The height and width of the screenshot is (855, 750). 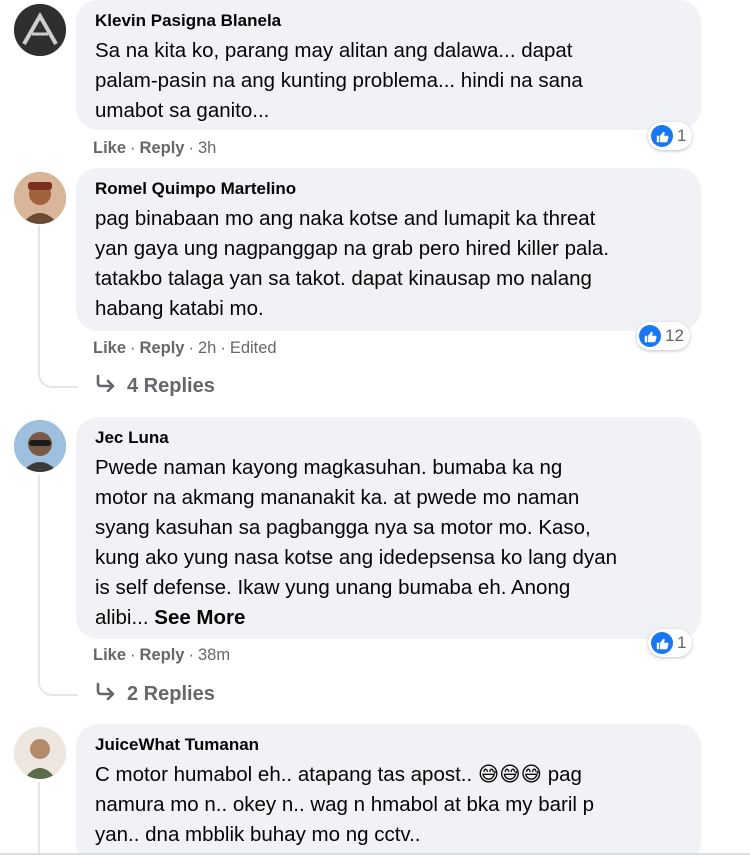 What do you see at coordinates (388, 438) in the screenshot?
I see `comment-author: Jec Luna` at bounding box center [388, 438].